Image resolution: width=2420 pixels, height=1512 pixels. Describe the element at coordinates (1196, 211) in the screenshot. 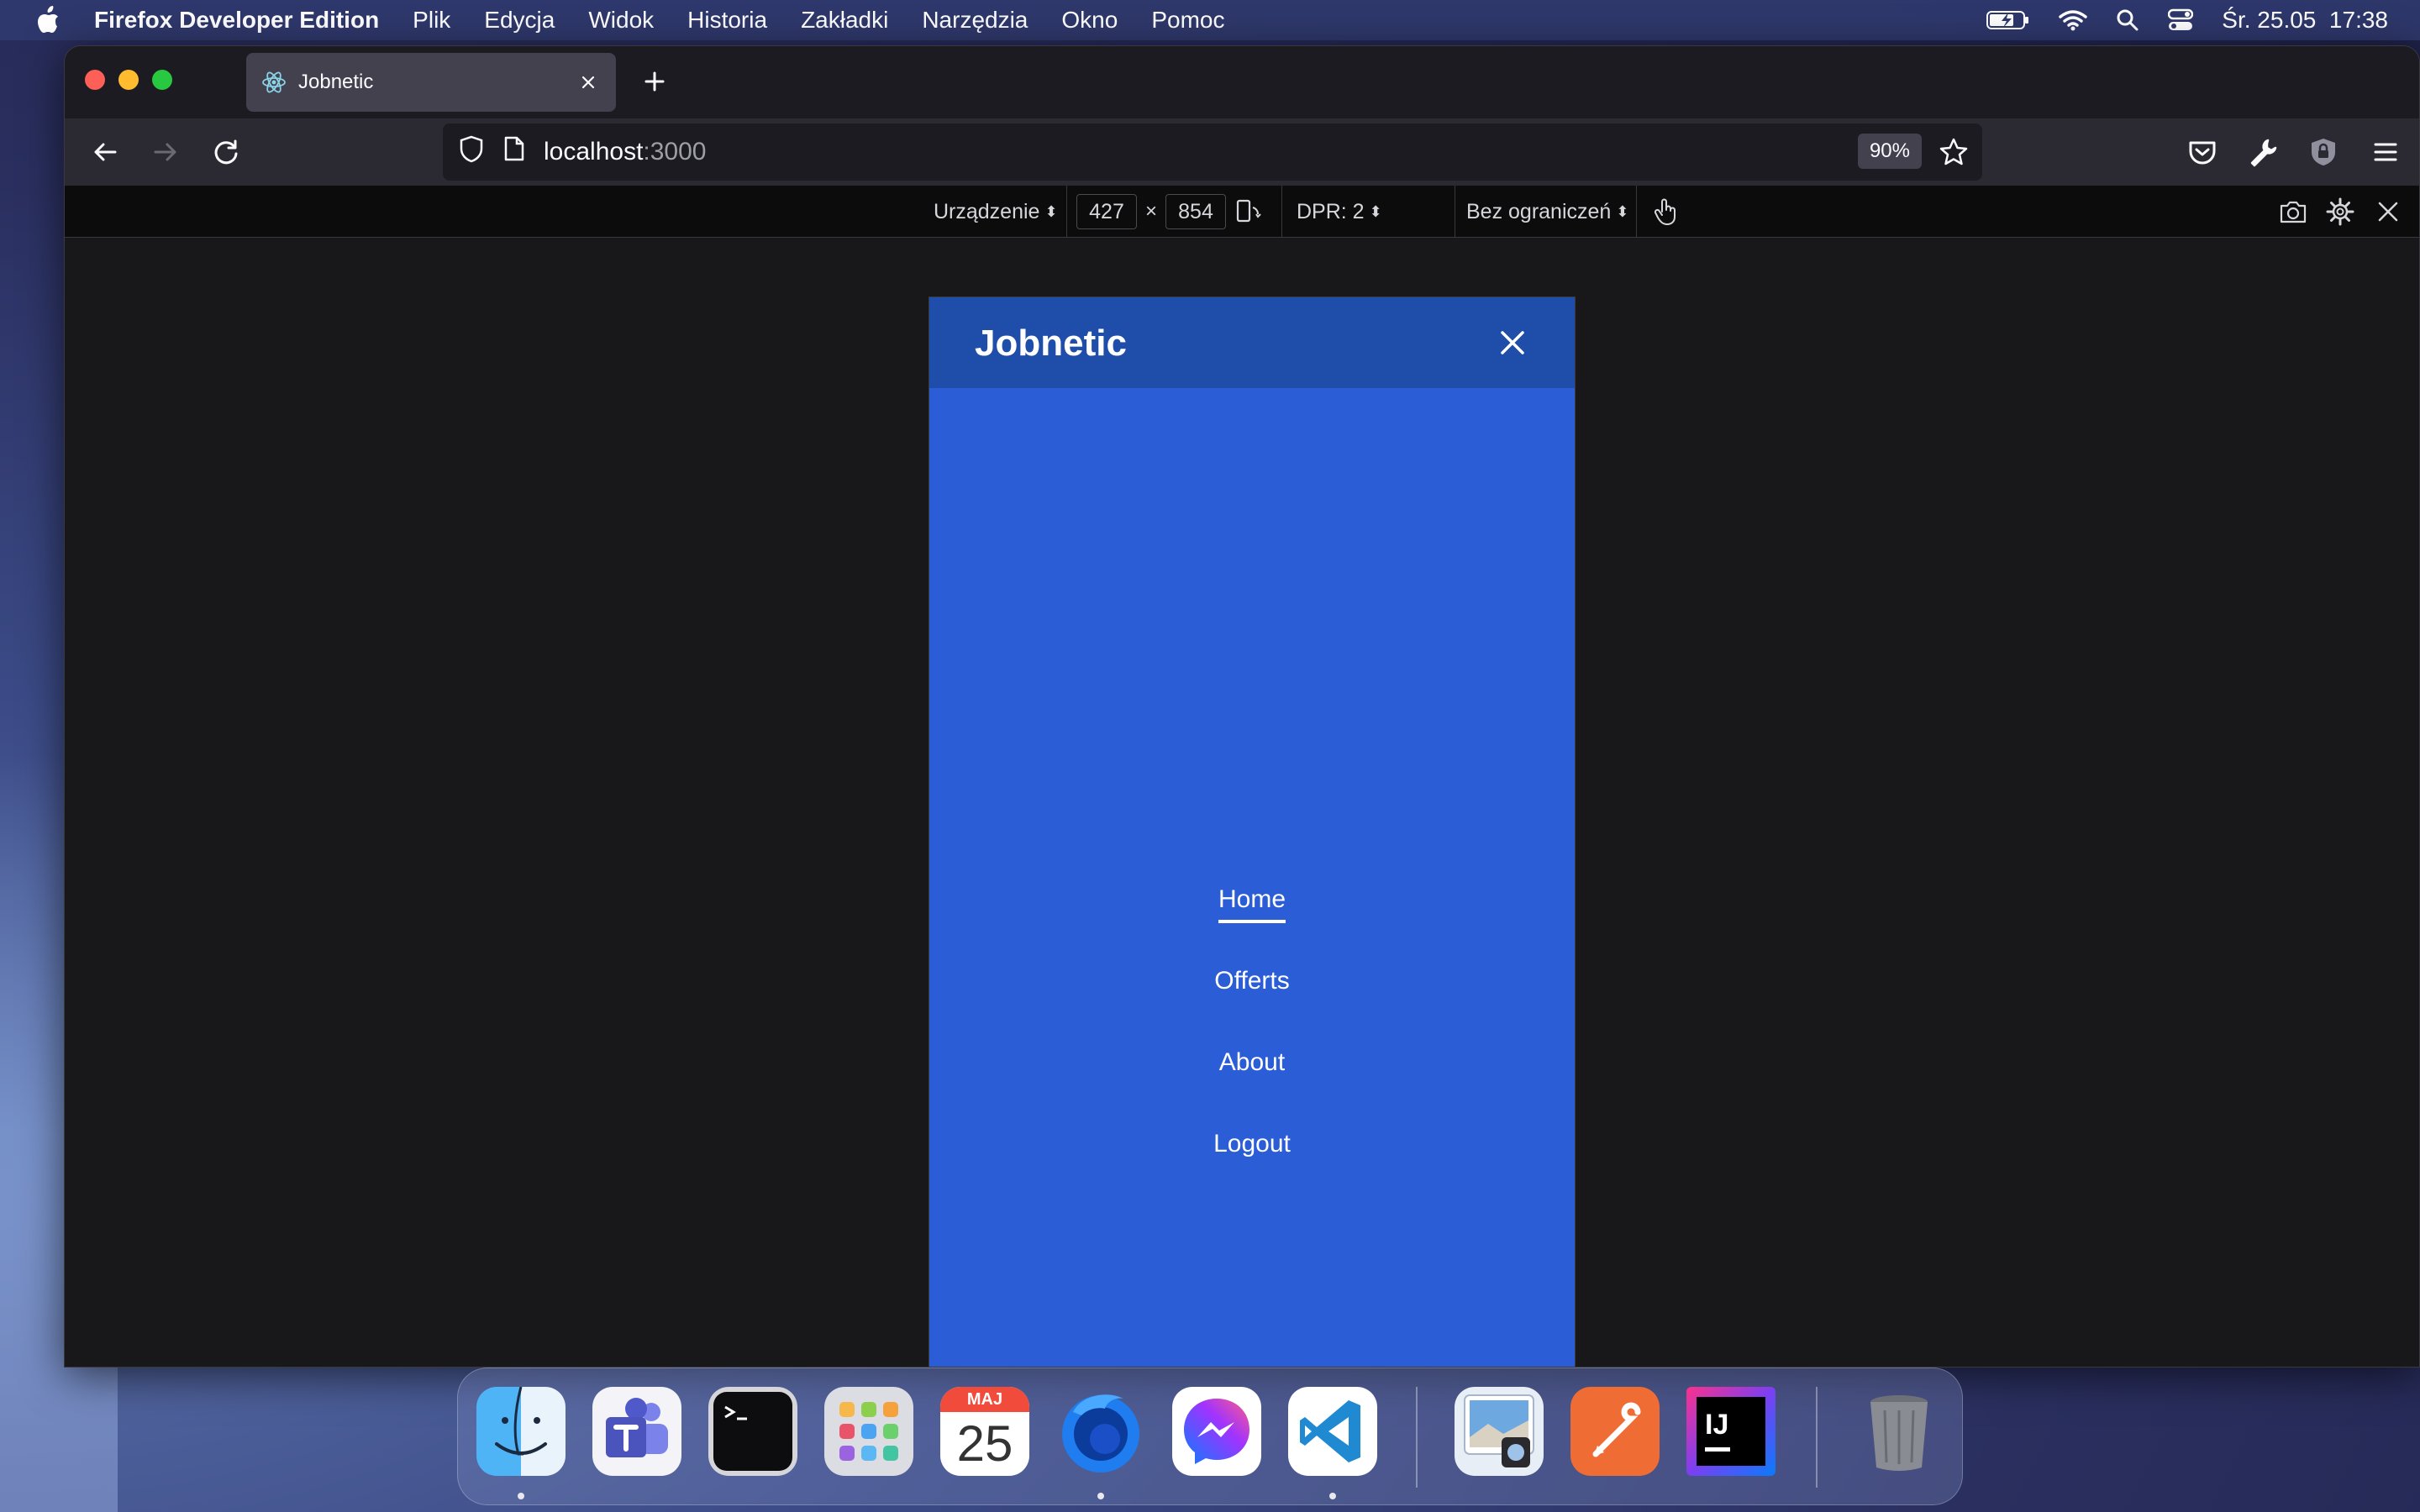

I see `viewport-height-input: 854` at that location.